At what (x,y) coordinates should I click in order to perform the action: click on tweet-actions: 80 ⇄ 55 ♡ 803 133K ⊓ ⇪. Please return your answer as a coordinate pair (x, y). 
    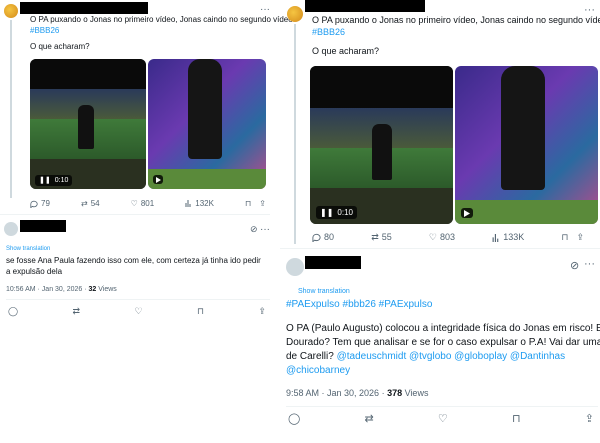
    Looking at the image, I should click on (448, 237).